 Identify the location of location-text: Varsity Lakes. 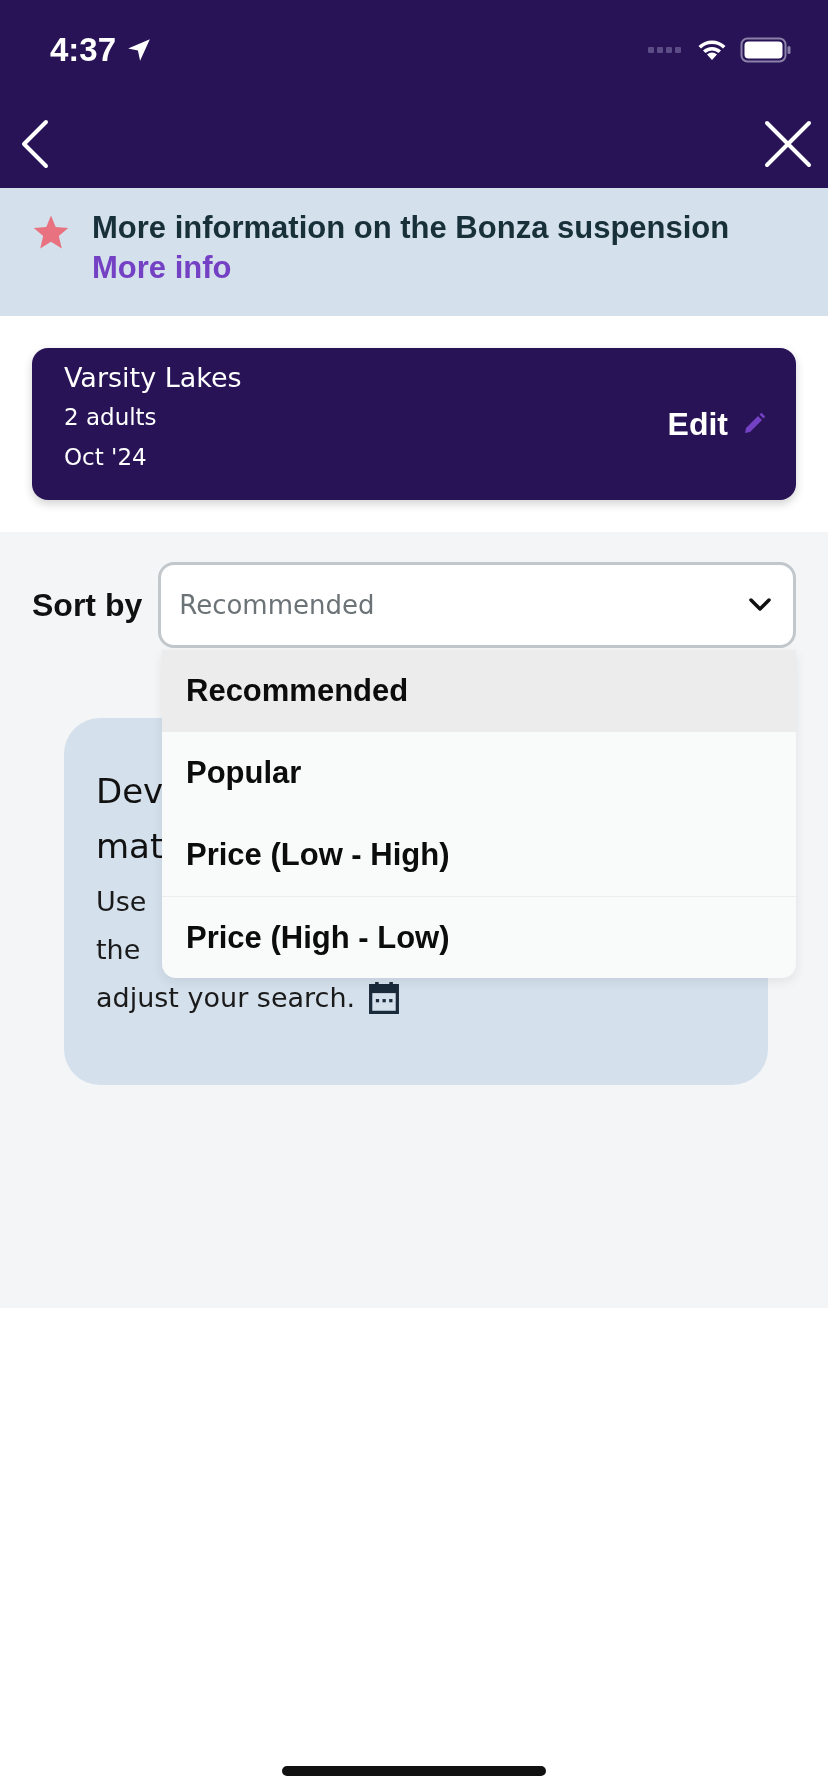
(153, 377).